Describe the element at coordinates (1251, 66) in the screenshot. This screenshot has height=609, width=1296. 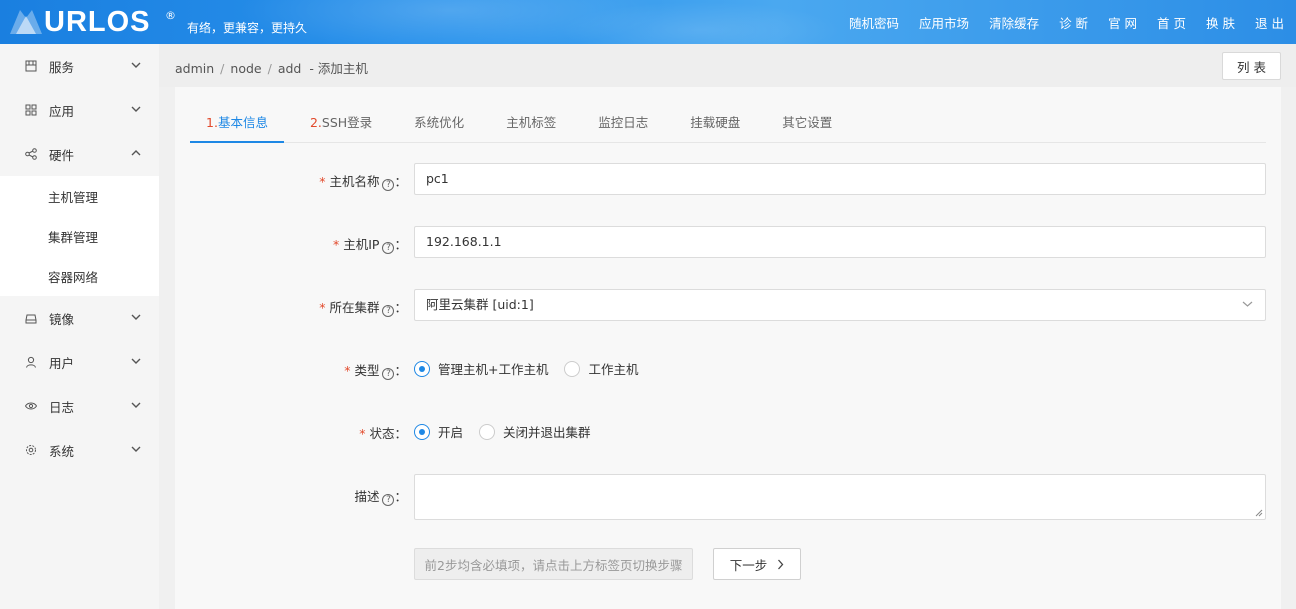
I see `list-button: 列 表` at that location.